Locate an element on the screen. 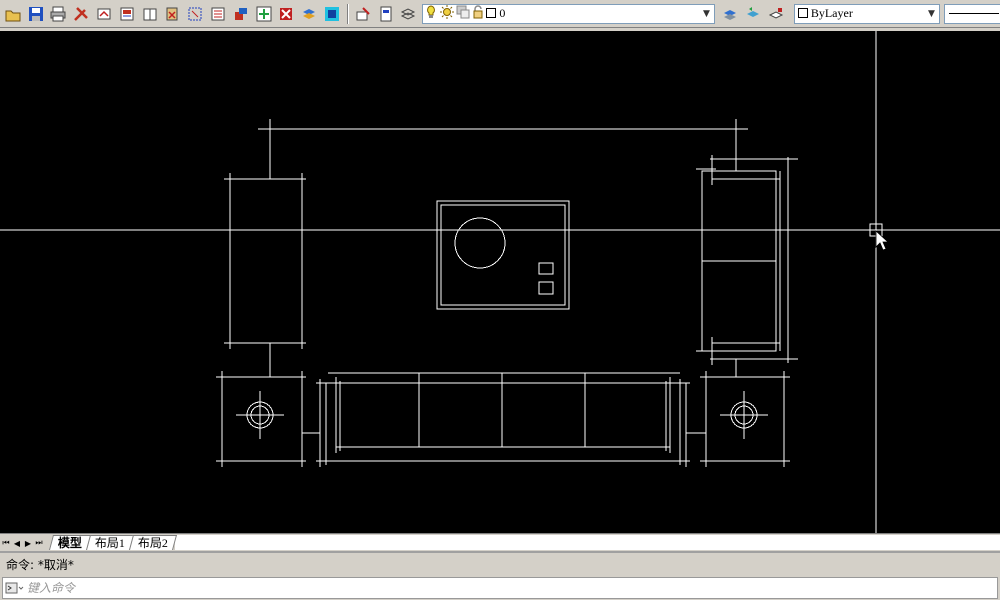  open-icon is located at coordinates (13, 14).